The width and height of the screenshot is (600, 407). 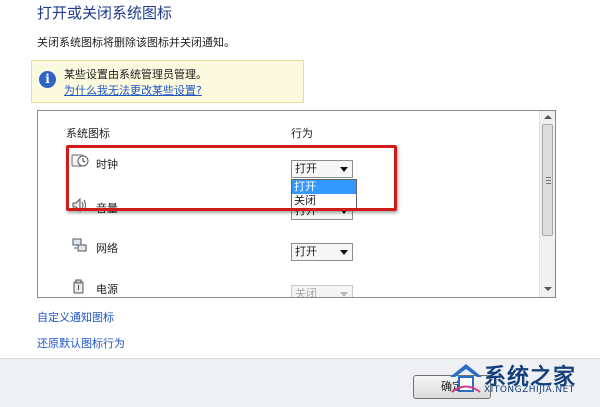 I want to click on power-behavior-select: 关闭, so click(x=322, y=291).